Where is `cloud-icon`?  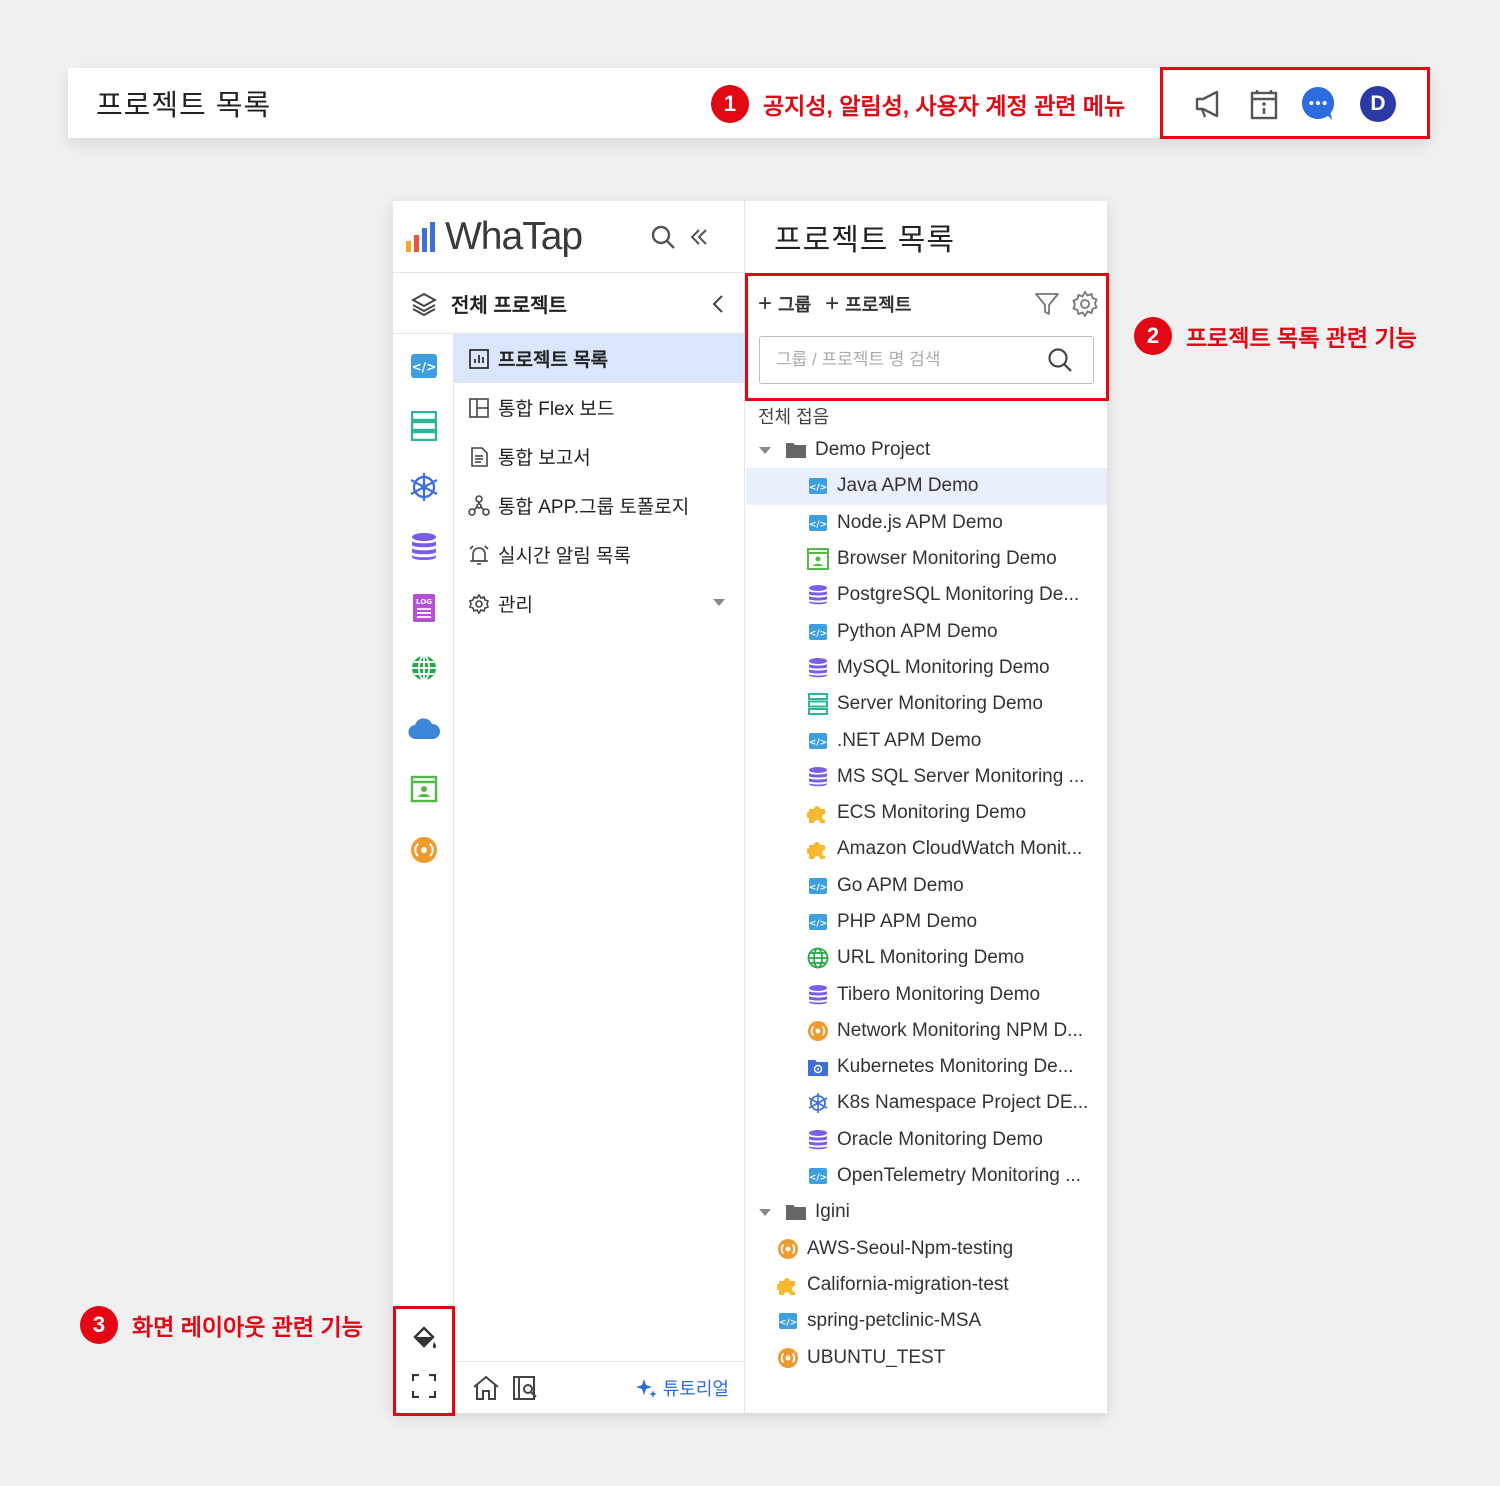 cloud-icon is located at coordinates (424, 729).